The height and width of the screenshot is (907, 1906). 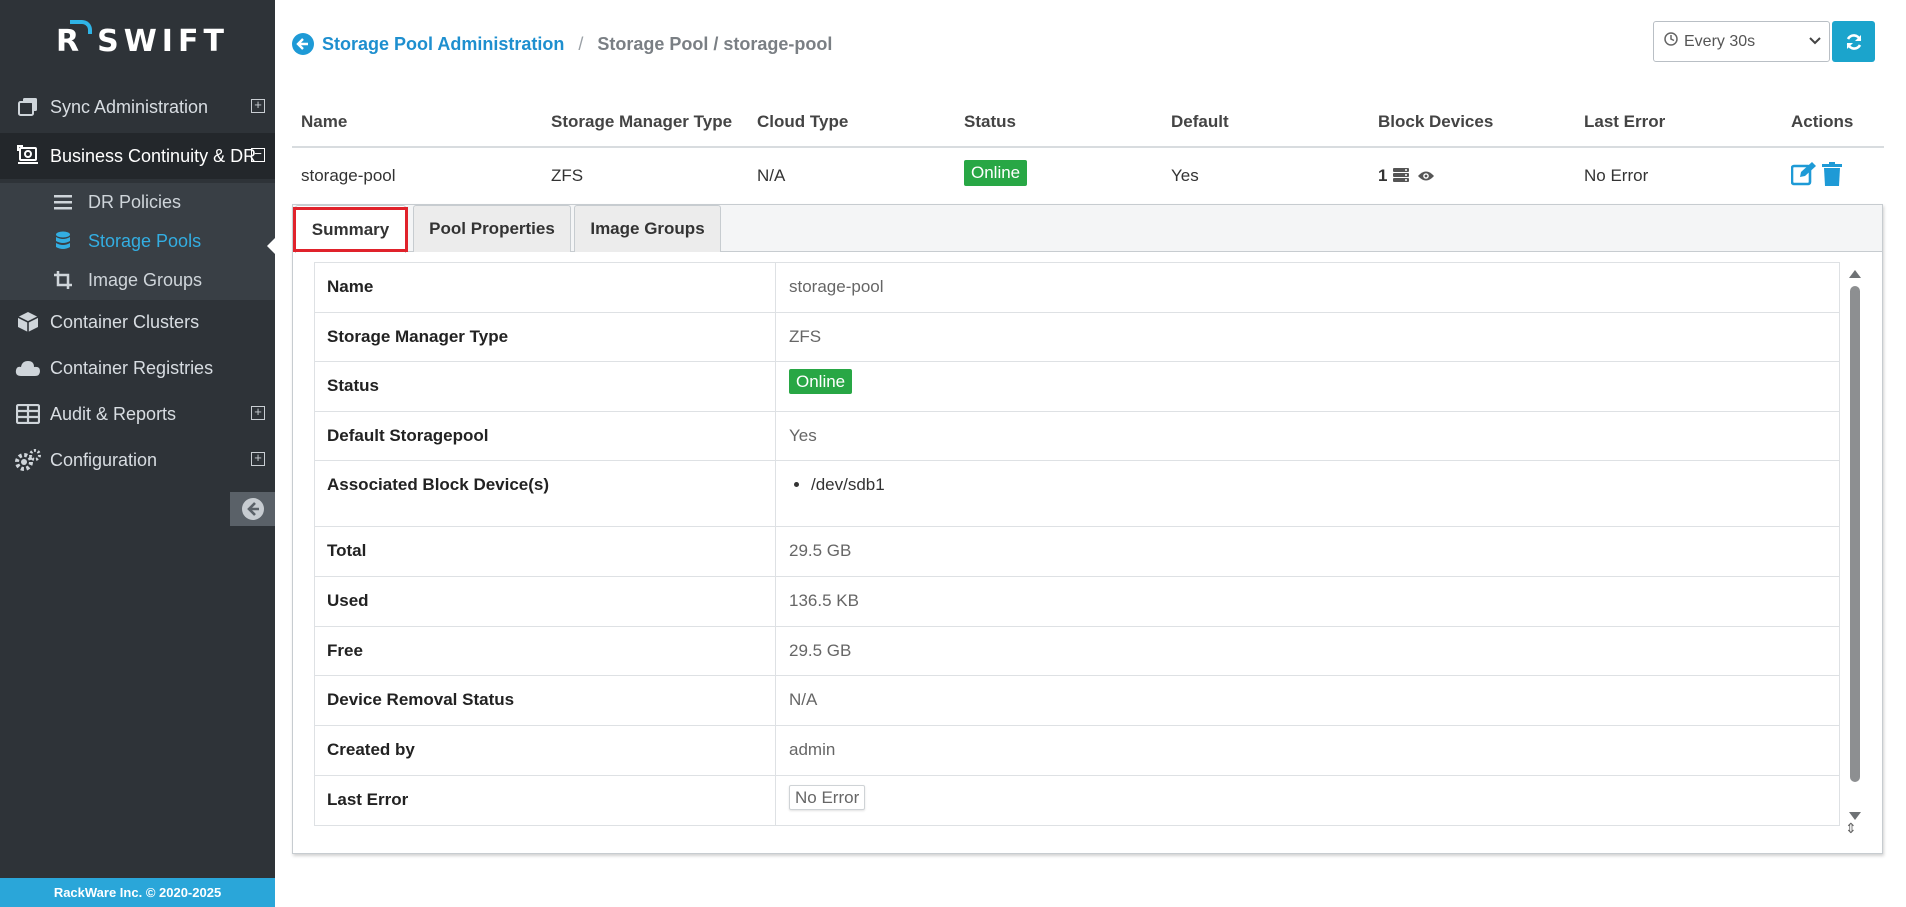 What do you see at coordinates (1671, 41) in the screenshot?
I see `clock-icon` at bounding box center [1671, 41].